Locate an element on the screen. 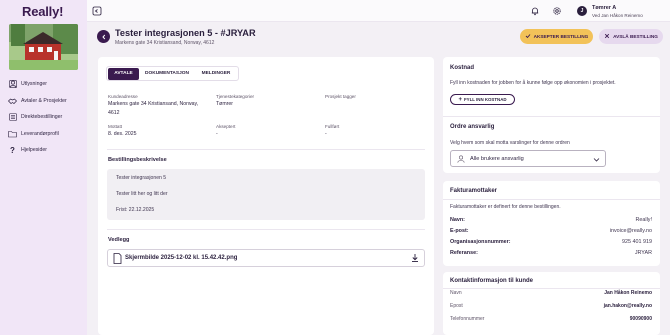 This screenshot has height=335, width=670. user-name: Tømrer A is located at coordinates (604, 8).